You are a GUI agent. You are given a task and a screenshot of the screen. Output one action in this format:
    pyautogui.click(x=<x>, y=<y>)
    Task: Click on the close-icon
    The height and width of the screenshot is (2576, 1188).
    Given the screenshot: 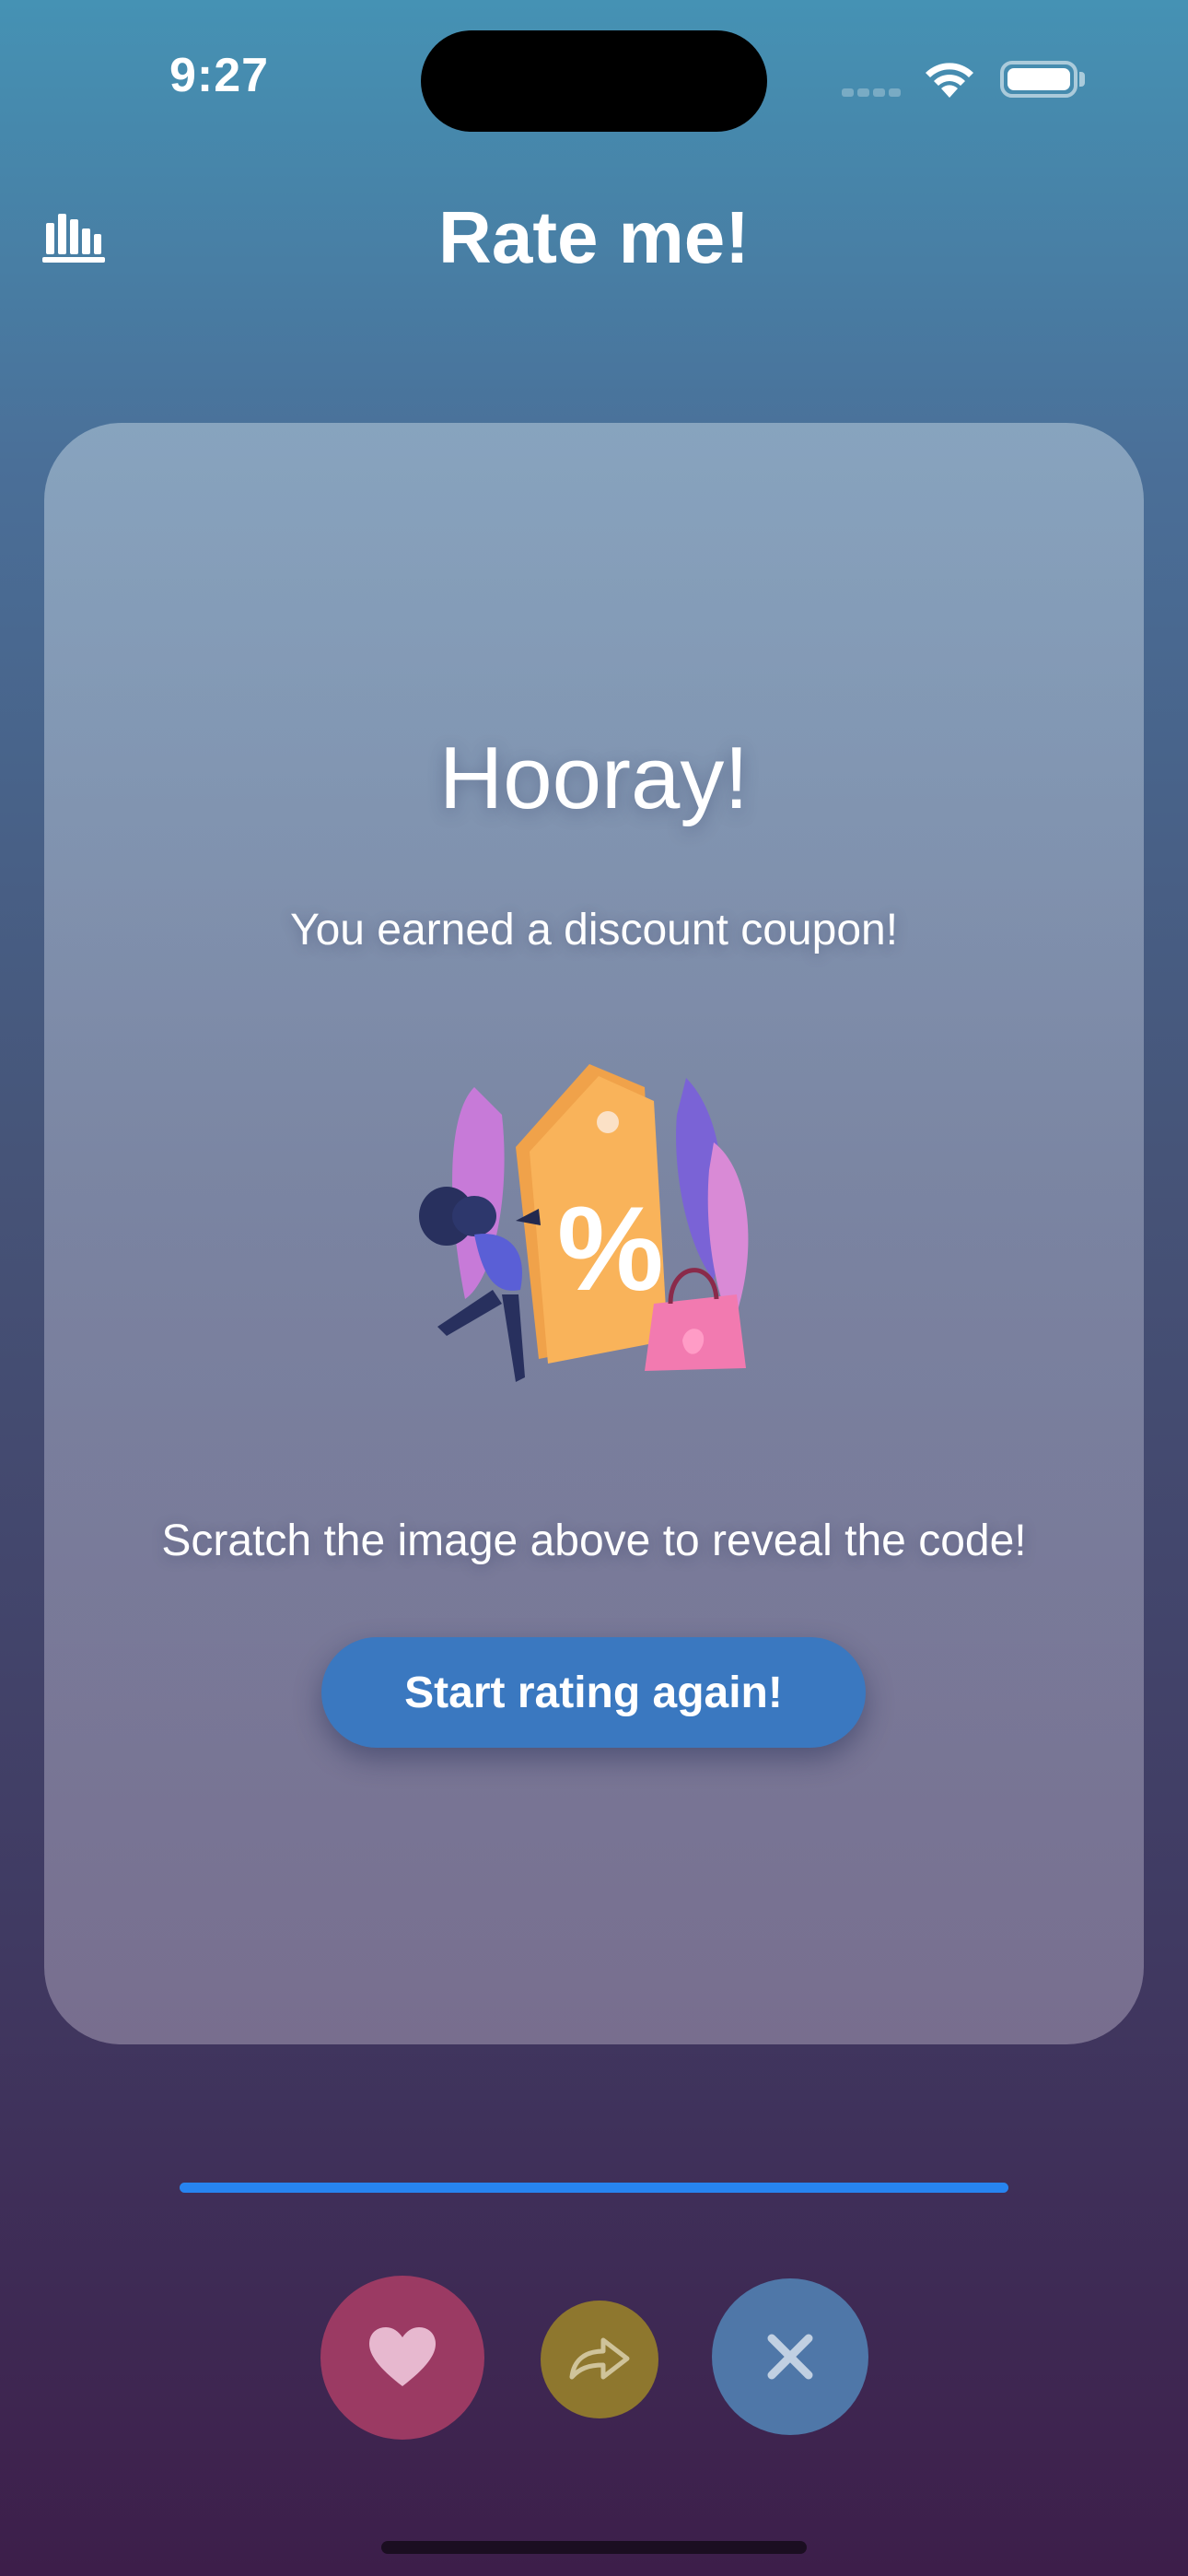 What is the action you would take?
    pyautogui.click(x=790, y=2357)
    